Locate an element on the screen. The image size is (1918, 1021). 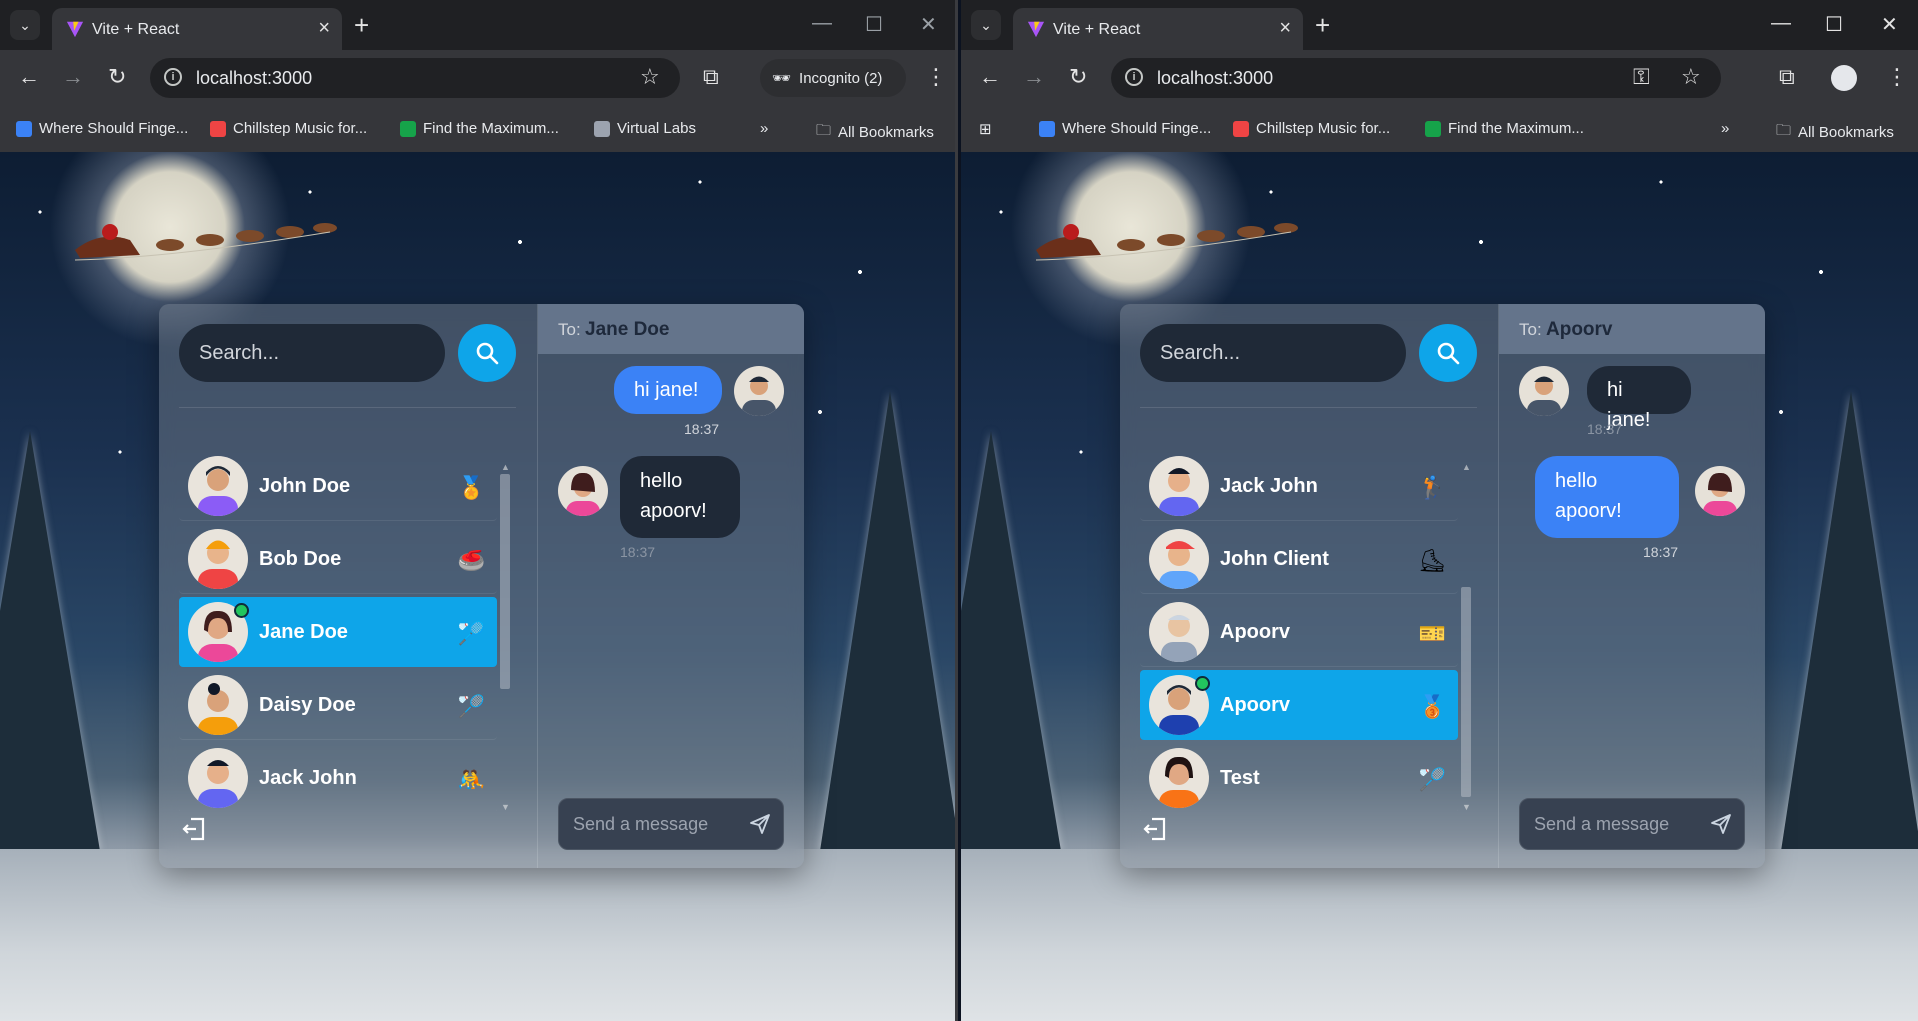
address-bar: i localhost:3000 ☆ is located at coordinates (415, 78).